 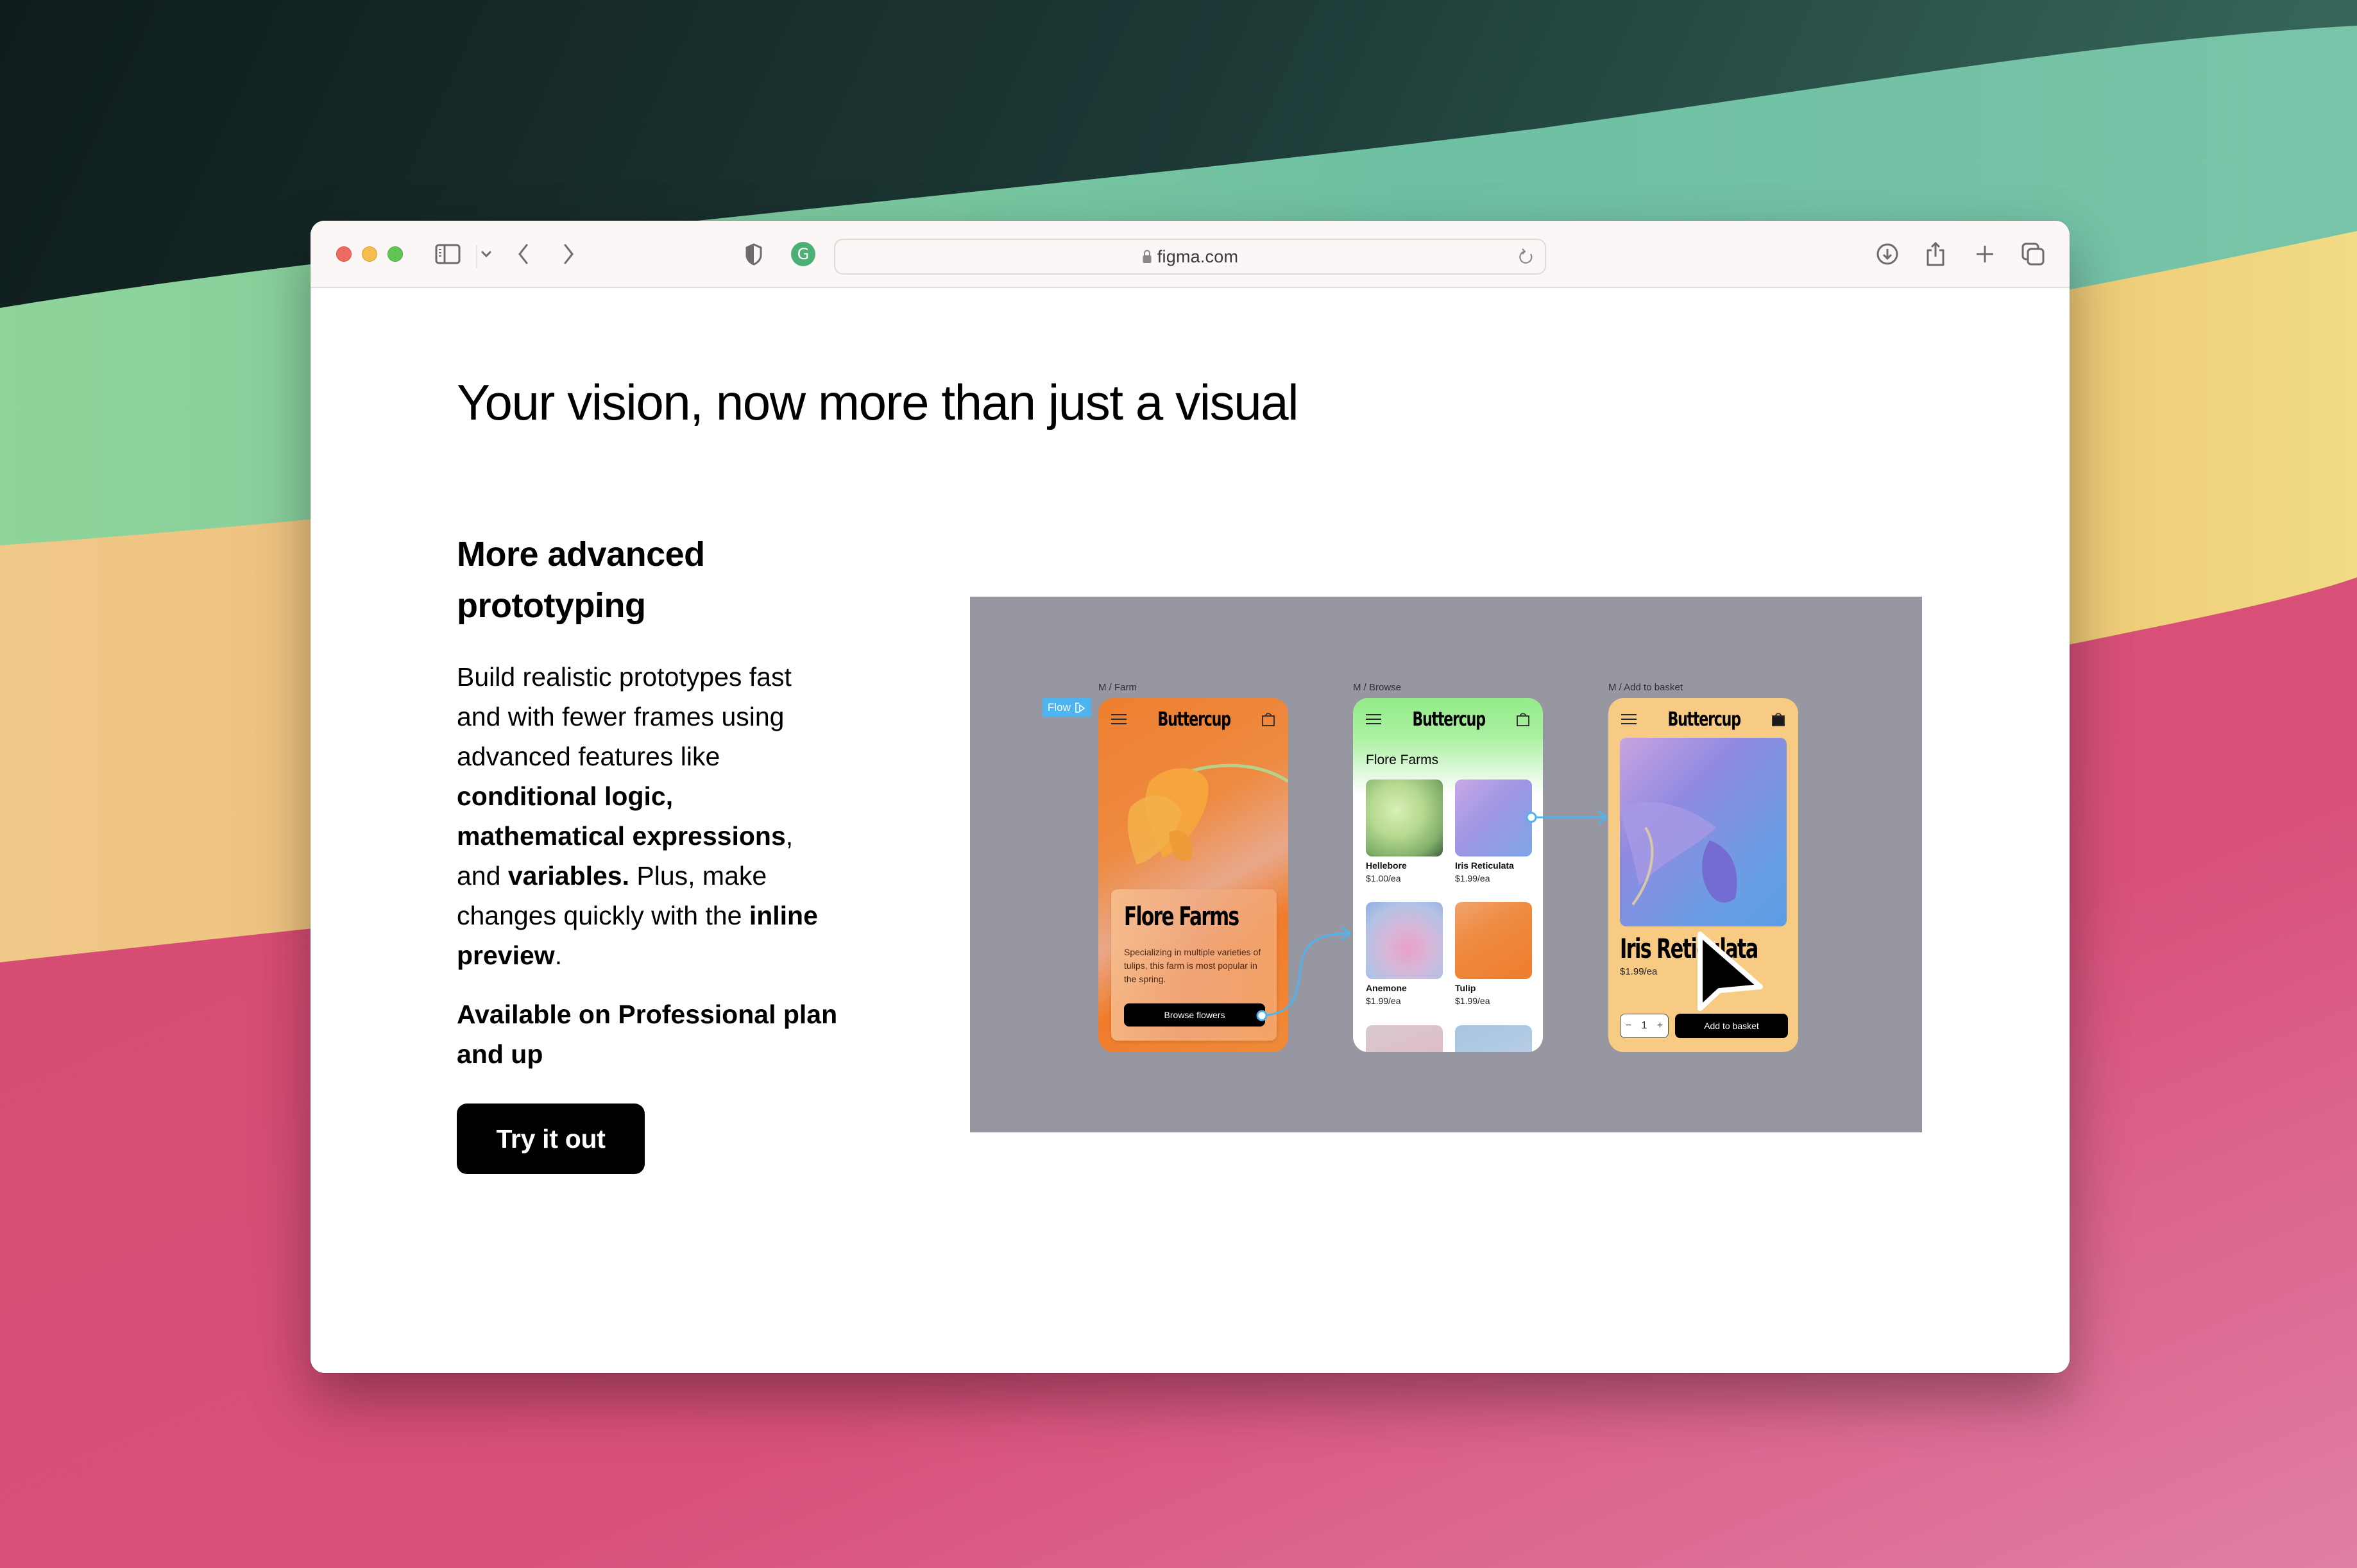 I want to click on feature-title: More advanced prototyping, so click(x=649, y=580).